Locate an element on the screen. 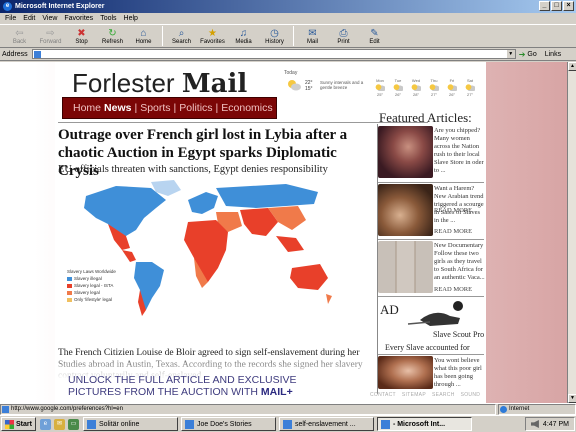  speaker-icon is located at coordinates (534, 424).